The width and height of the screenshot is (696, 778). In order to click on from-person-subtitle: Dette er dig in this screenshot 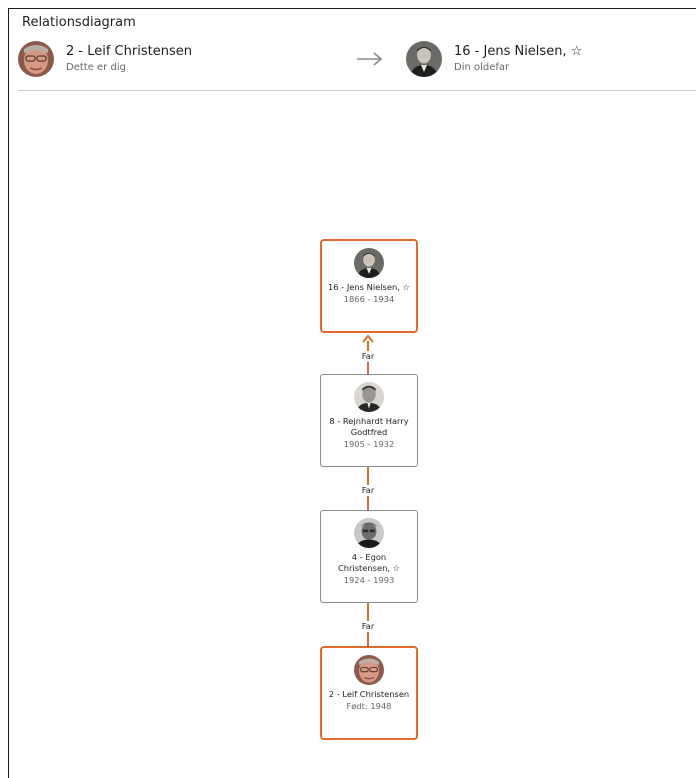, I will do `click(96, 67)`.